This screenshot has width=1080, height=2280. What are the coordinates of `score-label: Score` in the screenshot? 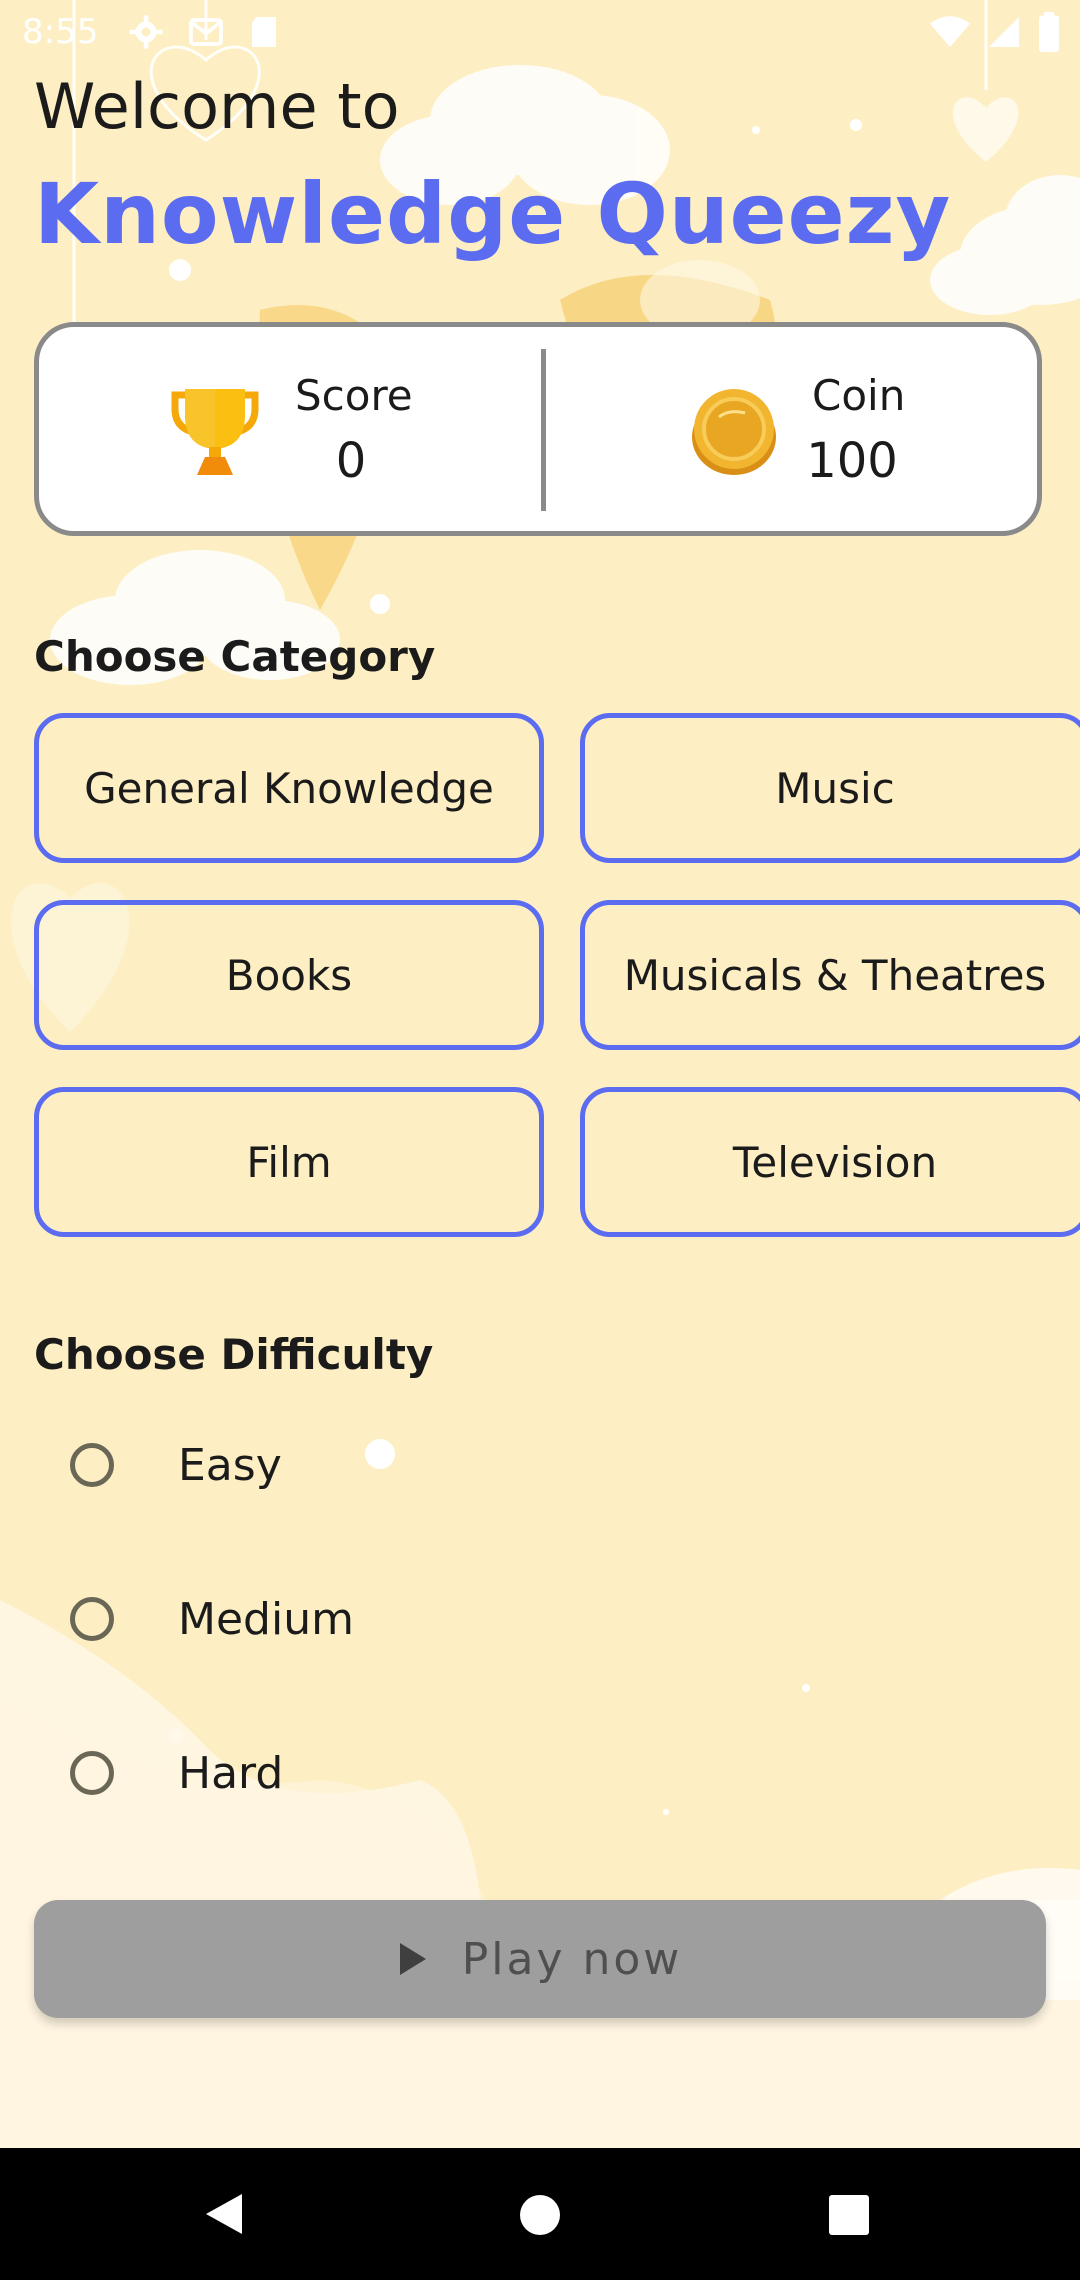 It's located at (354, 395).